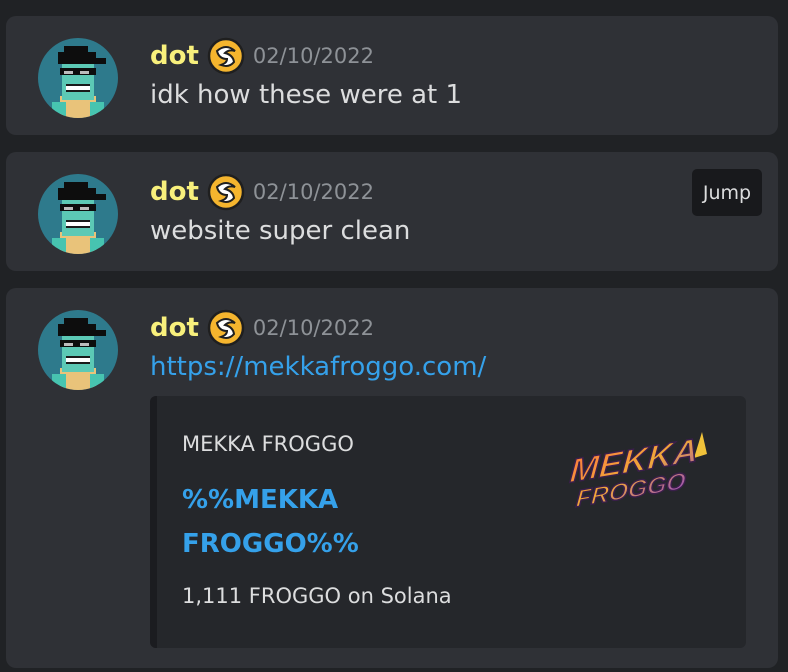  Describe the element at coordinates (312, 522) in the screenshot. I see `embed-title: %%MEKKA FROGGO%%` at that location.